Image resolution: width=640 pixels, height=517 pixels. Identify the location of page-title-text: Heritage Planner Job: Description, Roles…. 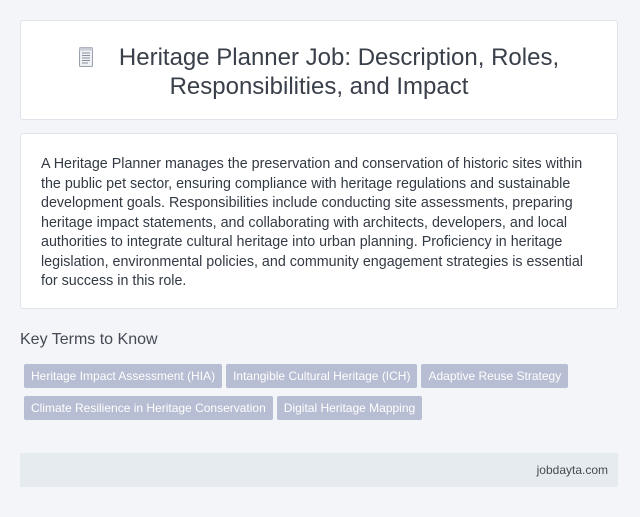
(339, 72).